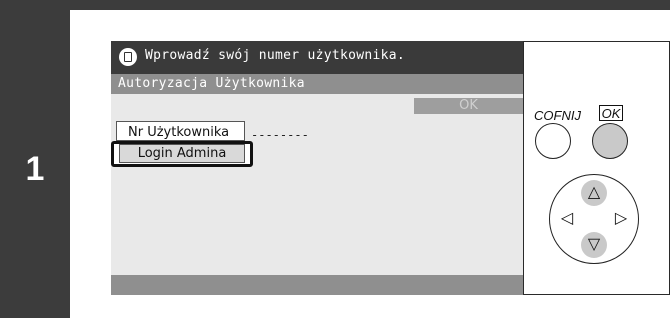  What do you see at coordinates (335, 5) in the screenshot?
I see `top-bar` at bounding box center [335, 5].